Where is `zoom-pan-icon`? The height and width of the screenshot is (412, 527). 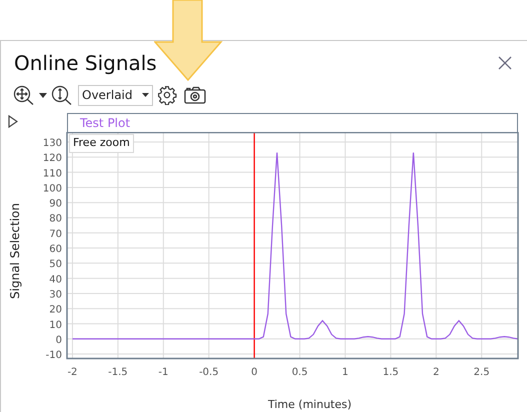
zoom-pan-icon is located at coordinates (24, 95).